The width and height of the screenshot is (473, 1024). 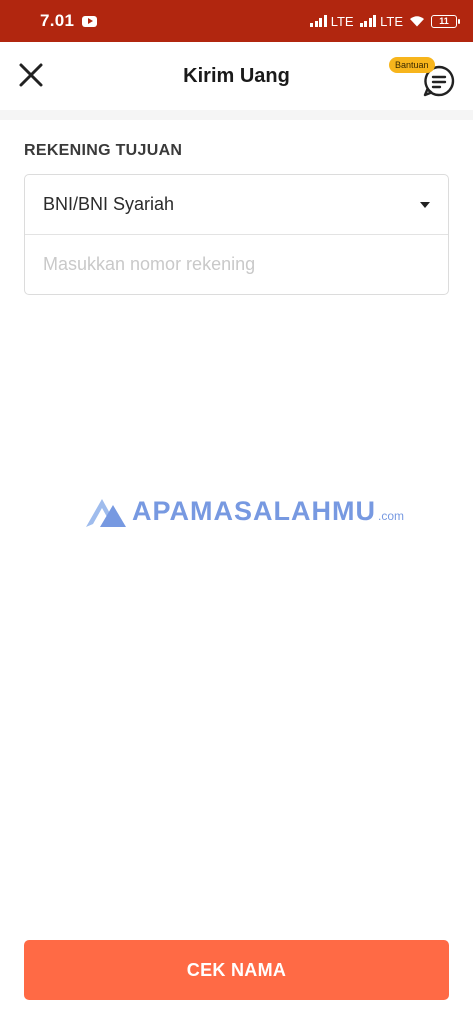 I want to click on watermark-logo-icon, so click(x=106, y=512).